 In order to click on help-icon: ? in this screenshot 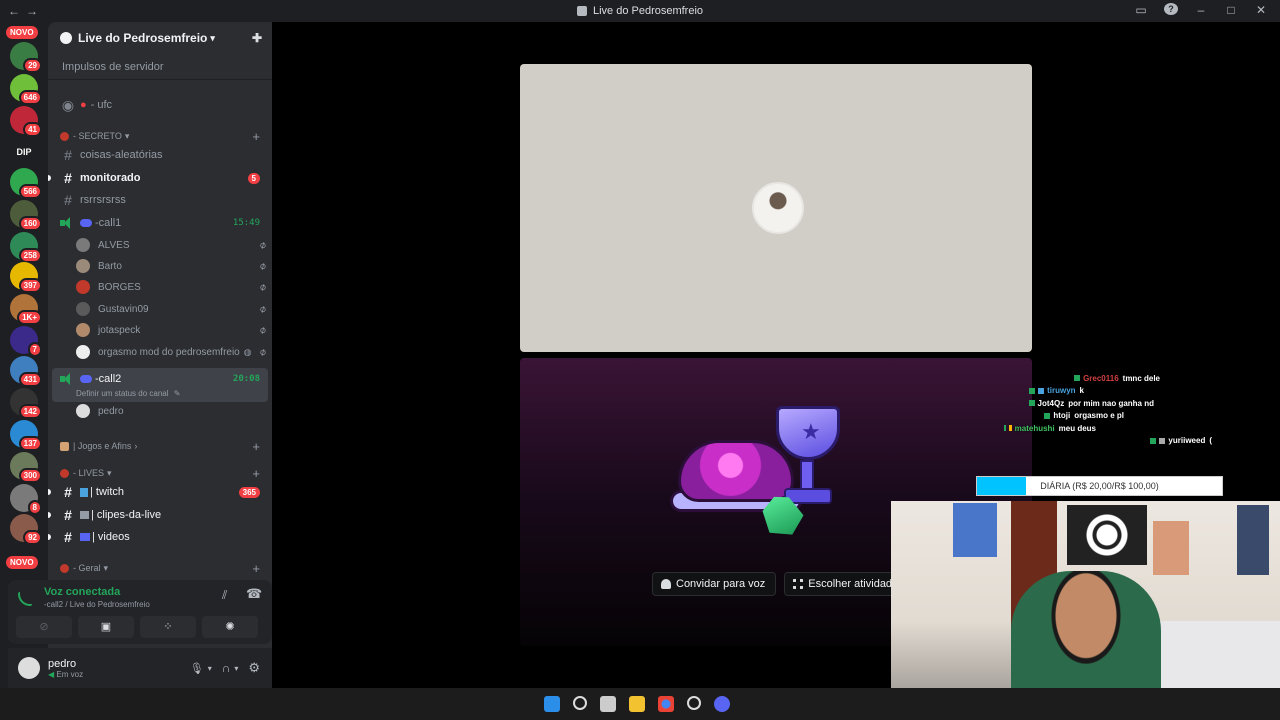, I will do `click(1171, 9)`.